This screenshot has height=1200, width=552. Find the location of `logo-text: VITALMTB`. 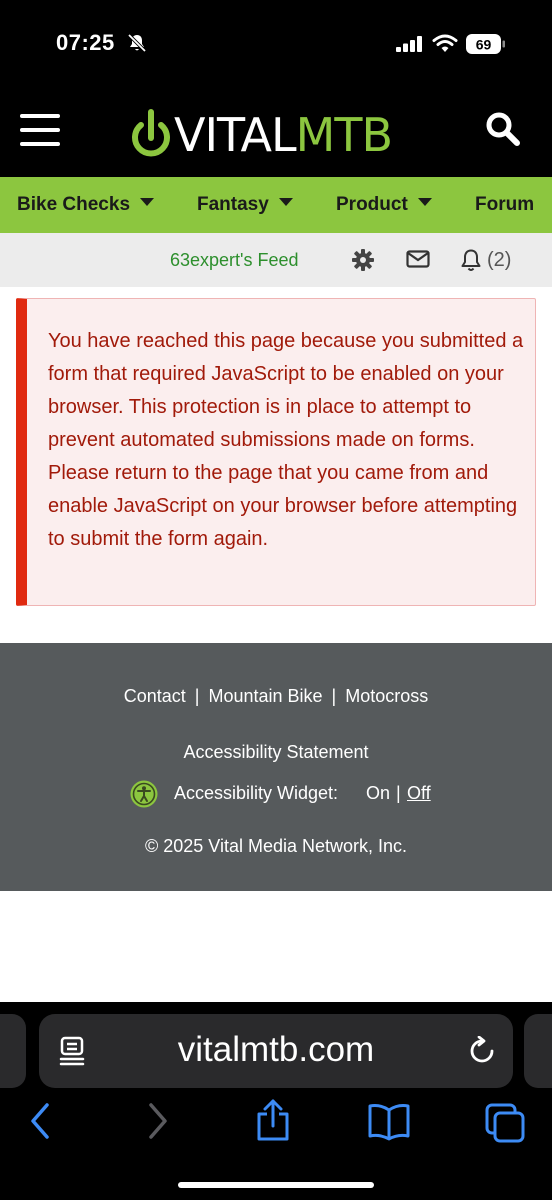

logo-text: VITALMTB is located at coordinates (283, 135).